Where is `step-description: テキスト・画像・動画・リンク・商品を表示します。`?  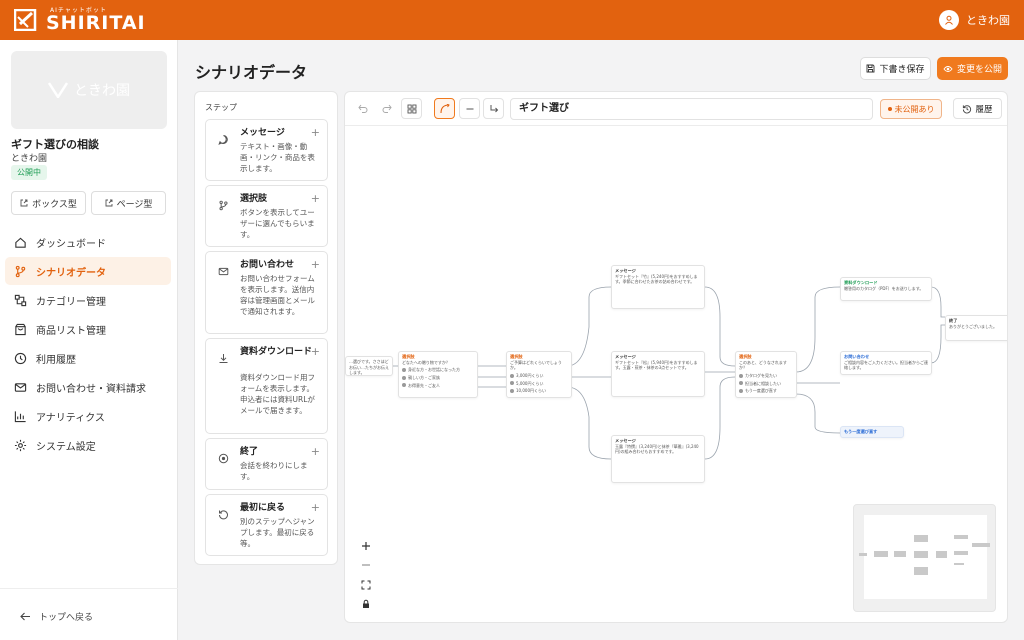
step-description: テキスト・画像・動画・リンク・商品を表示します。 is located at coordinates (277, 157).